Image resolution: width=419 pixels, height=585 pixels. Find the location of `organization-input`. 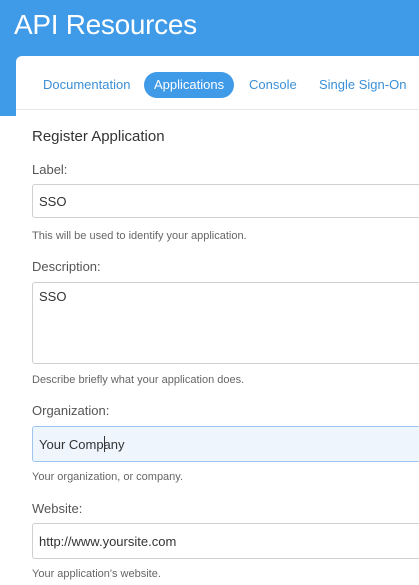

organization-input is located at coordinates (225, 444).